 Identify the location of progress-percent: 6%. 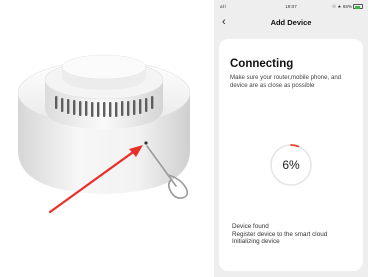
(291, 165).